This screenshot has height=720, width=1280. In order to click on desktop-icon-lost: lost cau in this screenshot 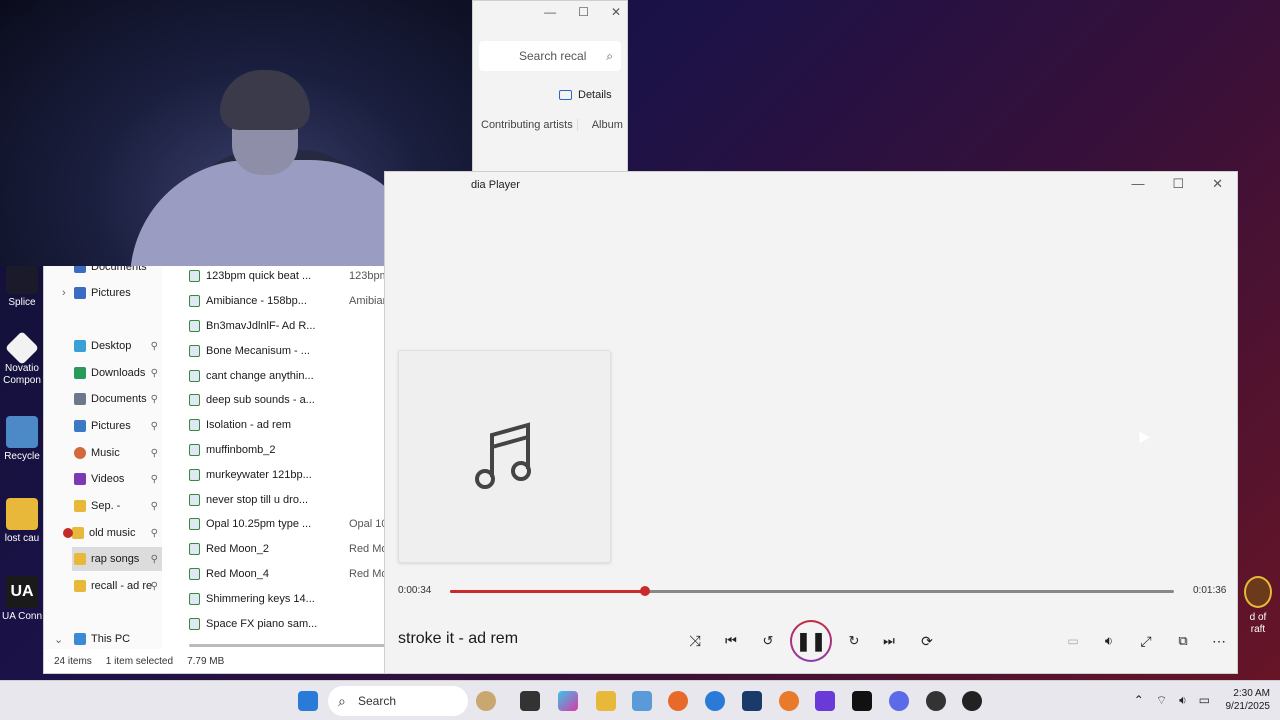, I will do `click(22, 521)`.